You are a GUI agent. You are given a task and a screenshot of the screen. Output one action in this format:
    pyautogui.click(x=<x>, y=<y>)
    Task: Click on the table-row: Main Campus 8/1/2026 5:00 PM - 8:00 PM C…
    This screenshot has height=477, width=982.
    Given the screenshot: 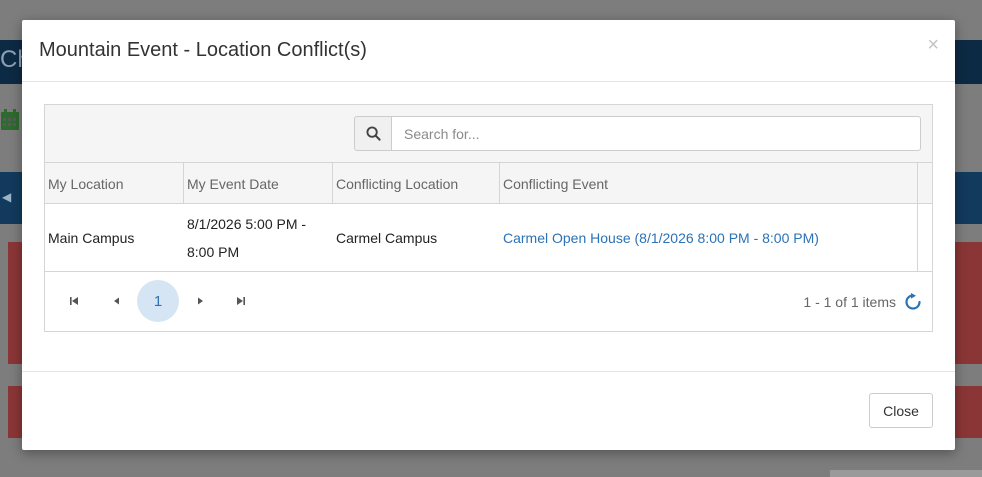 What is the action you would take?
    pyautogui.click(x=488, y=238)
    